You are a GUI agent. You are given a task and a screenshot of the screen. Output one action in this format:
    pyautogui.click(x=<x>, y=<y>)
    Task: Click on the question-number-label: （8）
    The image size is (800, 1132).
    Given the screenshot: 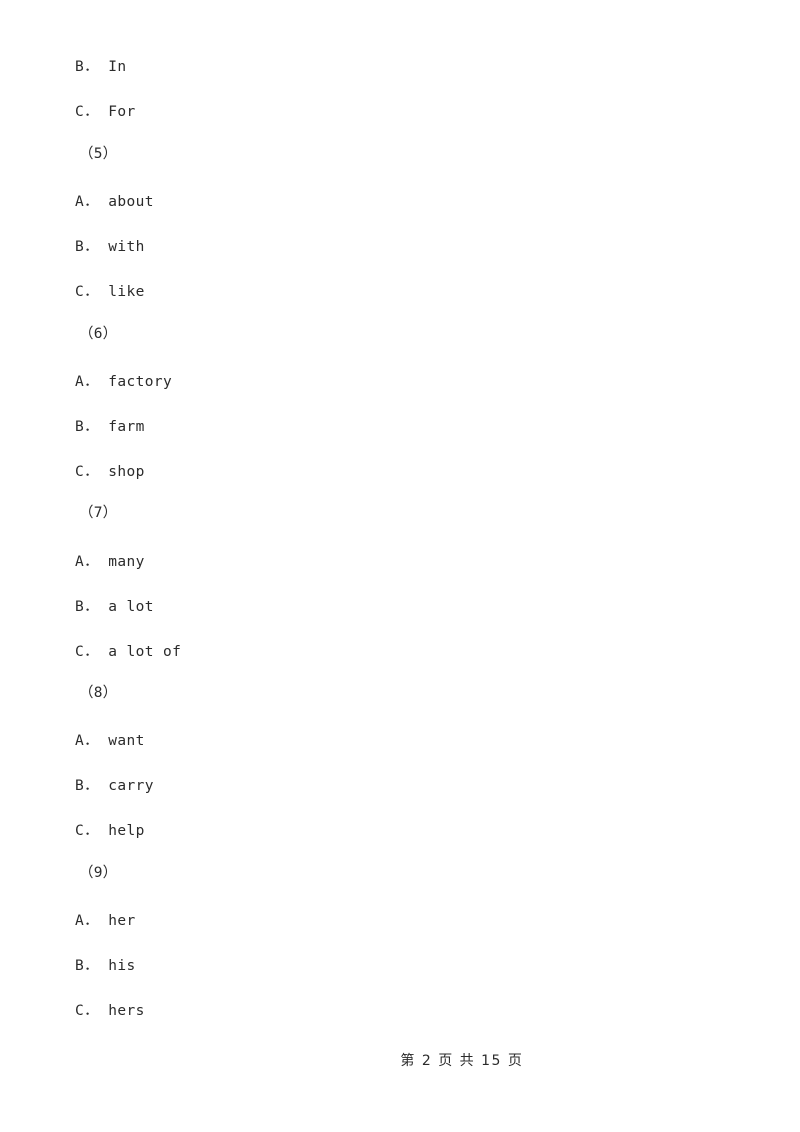 What is the action you would take?
    pyautogui.click(x=98, y=693)
    